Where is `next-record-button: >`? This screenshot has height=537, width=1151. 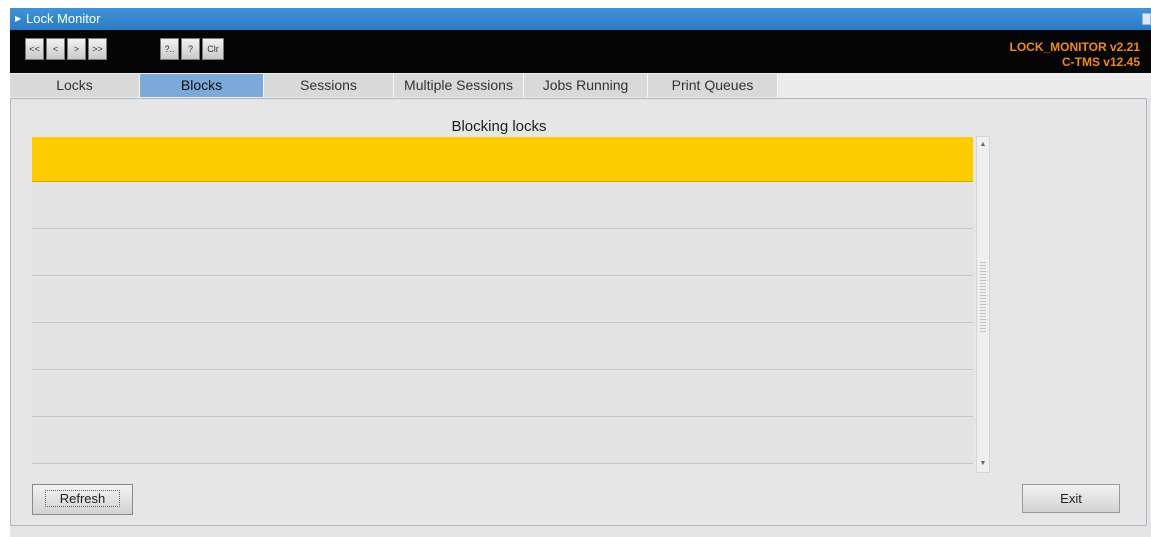
next-record-button: > is located at coordinates (76, 49).